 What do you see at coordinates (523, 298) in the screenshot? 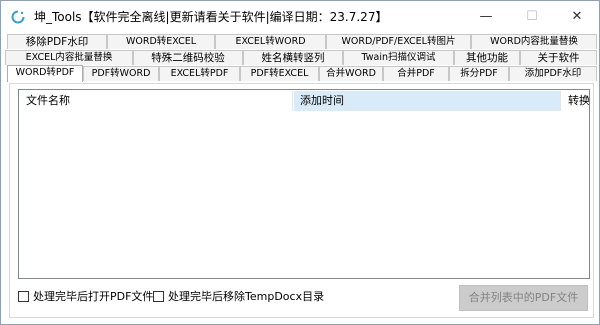
I see `merge-pdf-button: 合并列表中的PDF文件` at bounding box center [523, 298].